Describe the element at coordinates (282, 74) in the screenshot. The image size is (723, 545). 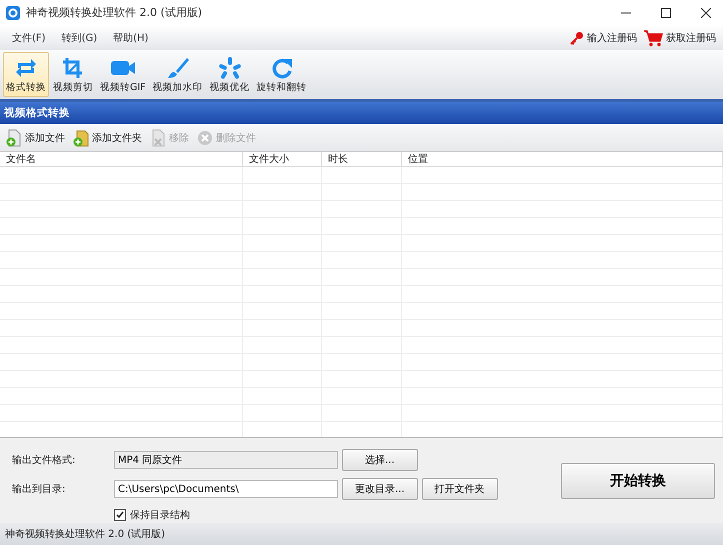
I see `toolbar-button: 旋转和翻转` at that location.